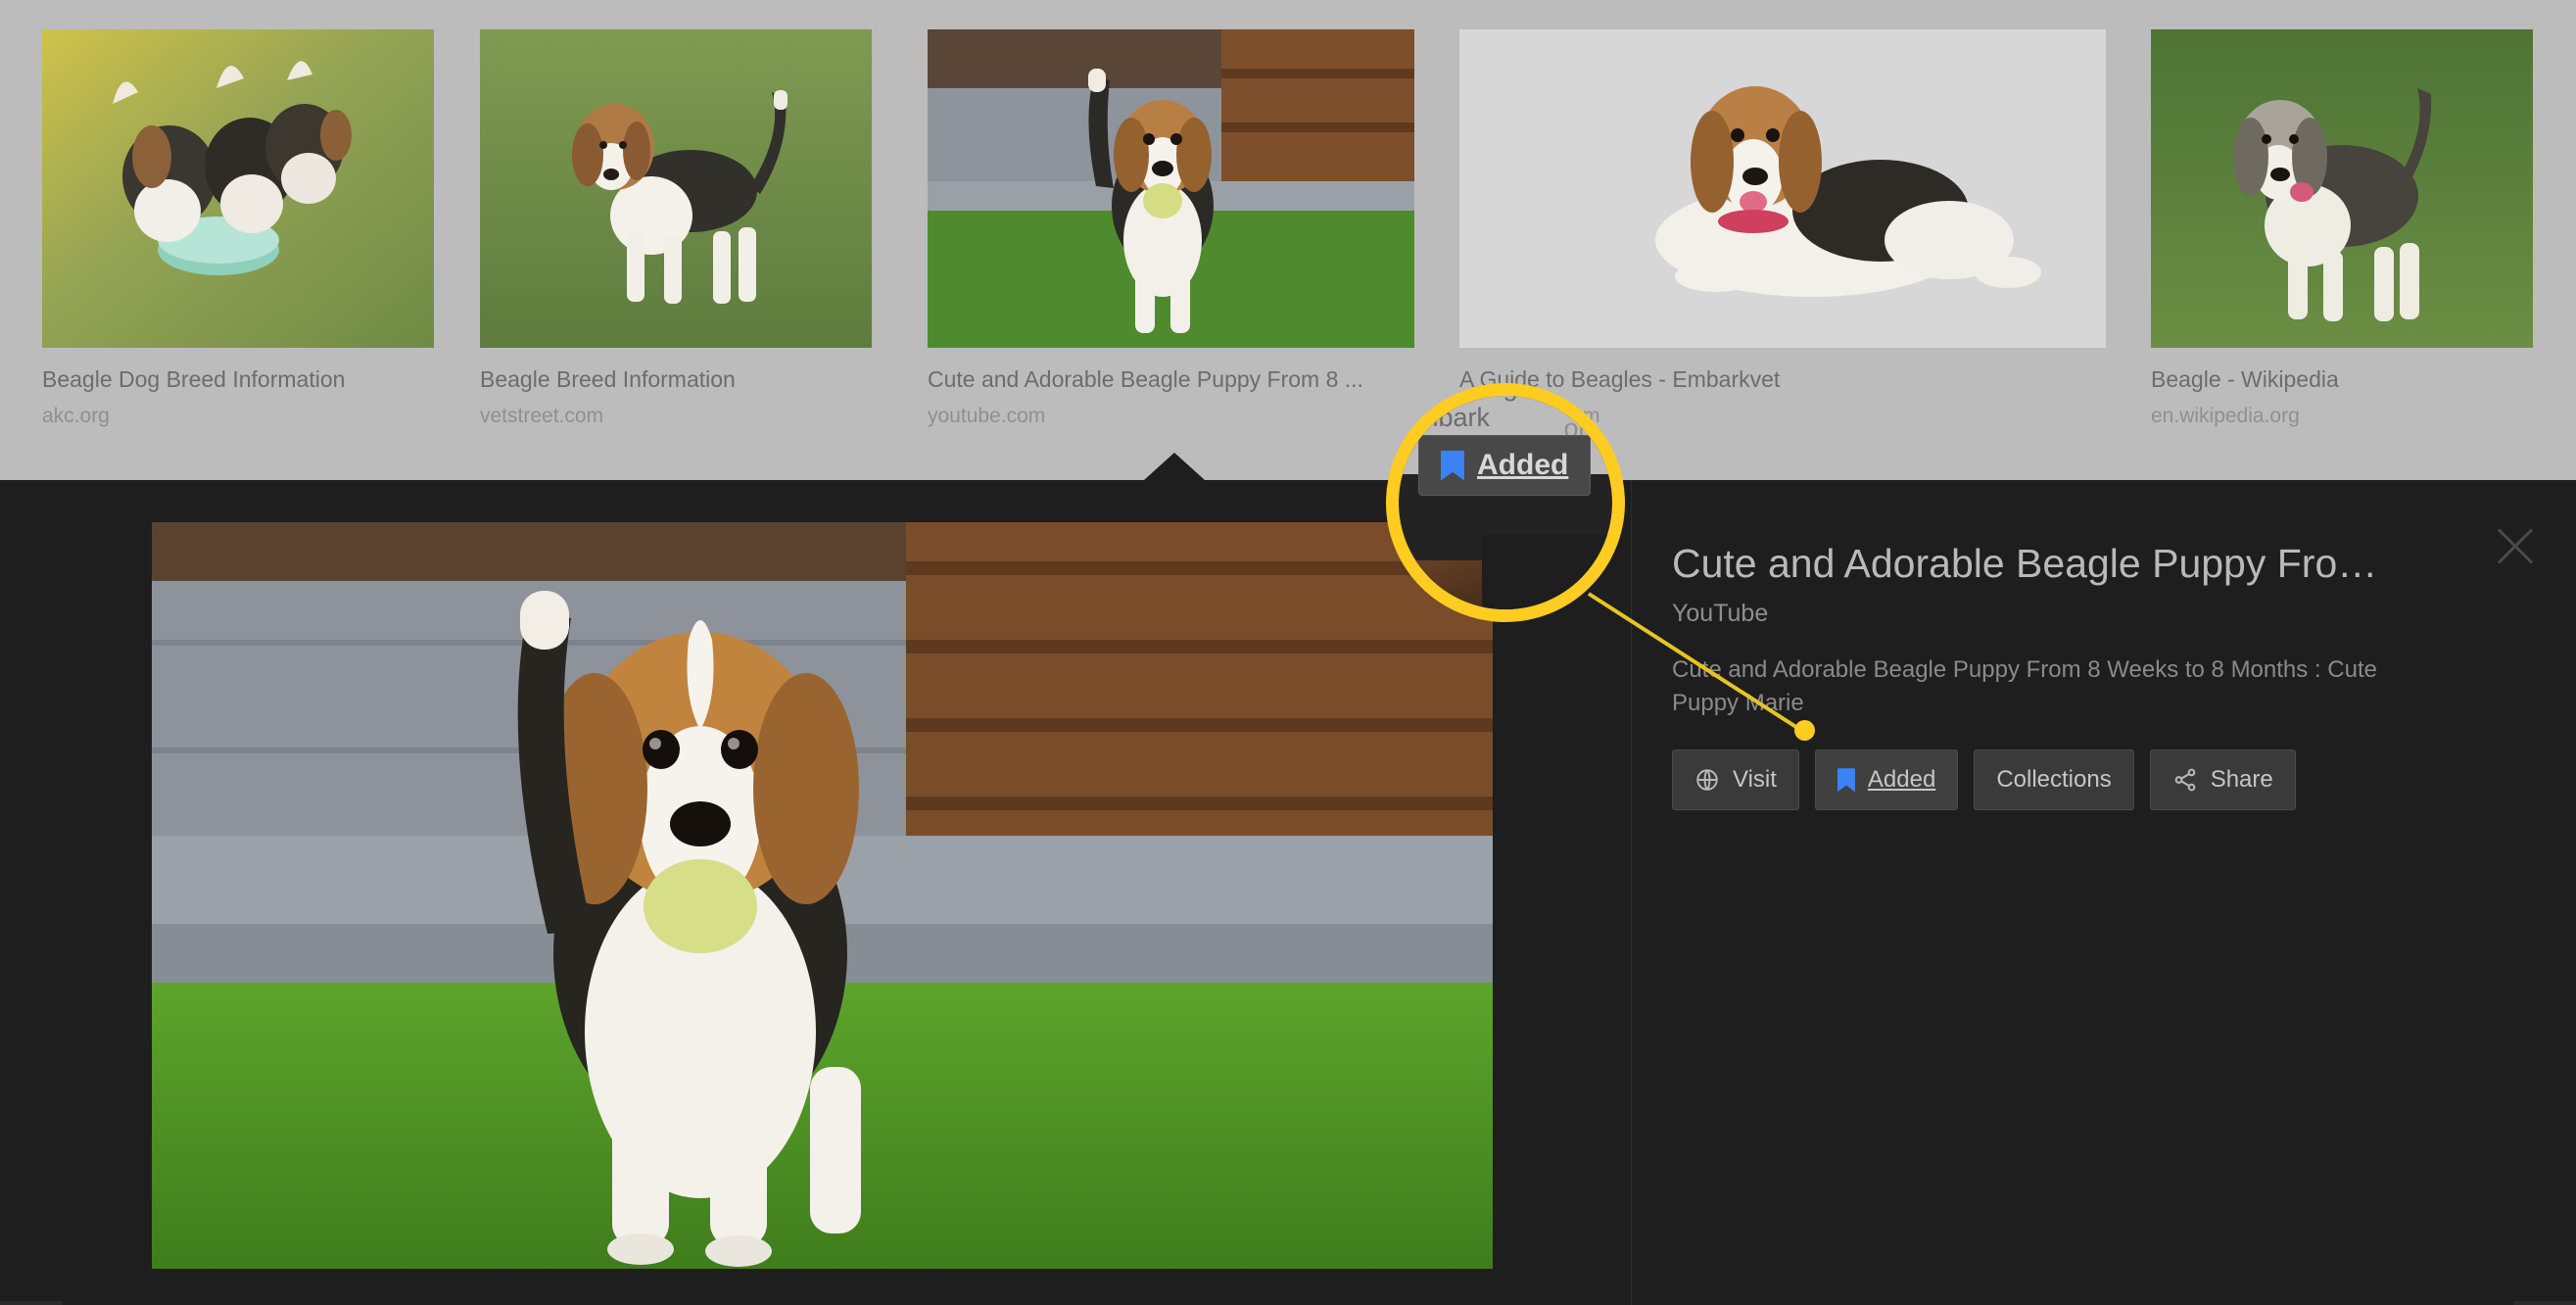 This screenshot has height=1305, width=2576. I want to click on beagle-lying-white-bg-image, so click(1782, 188).